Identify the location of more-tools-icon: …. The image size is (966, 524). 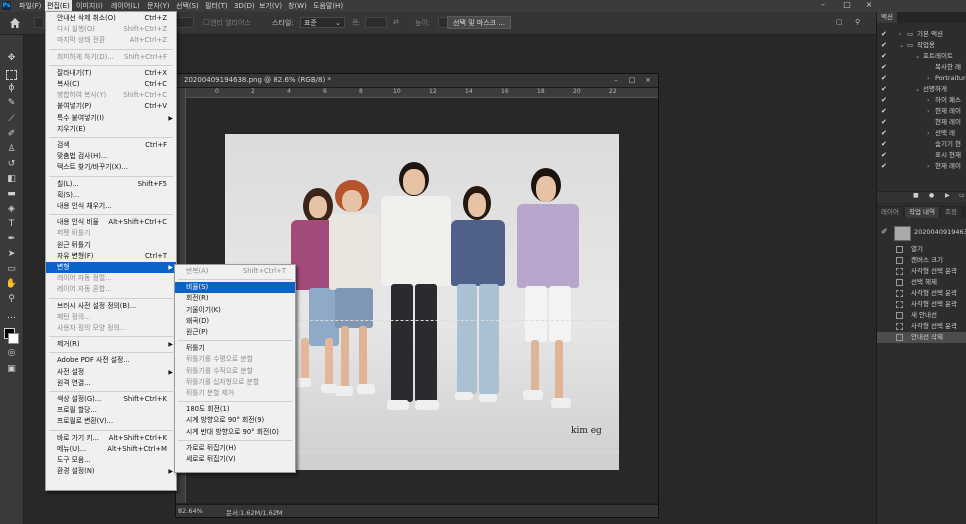
(11, 316).